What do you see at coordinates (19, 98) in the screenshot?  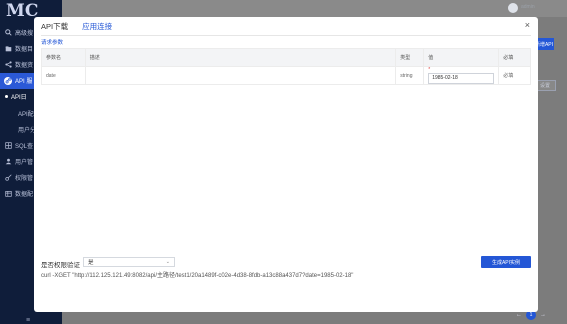 I see `sidebar-item-label: API日` at bounding box center [19, 98].